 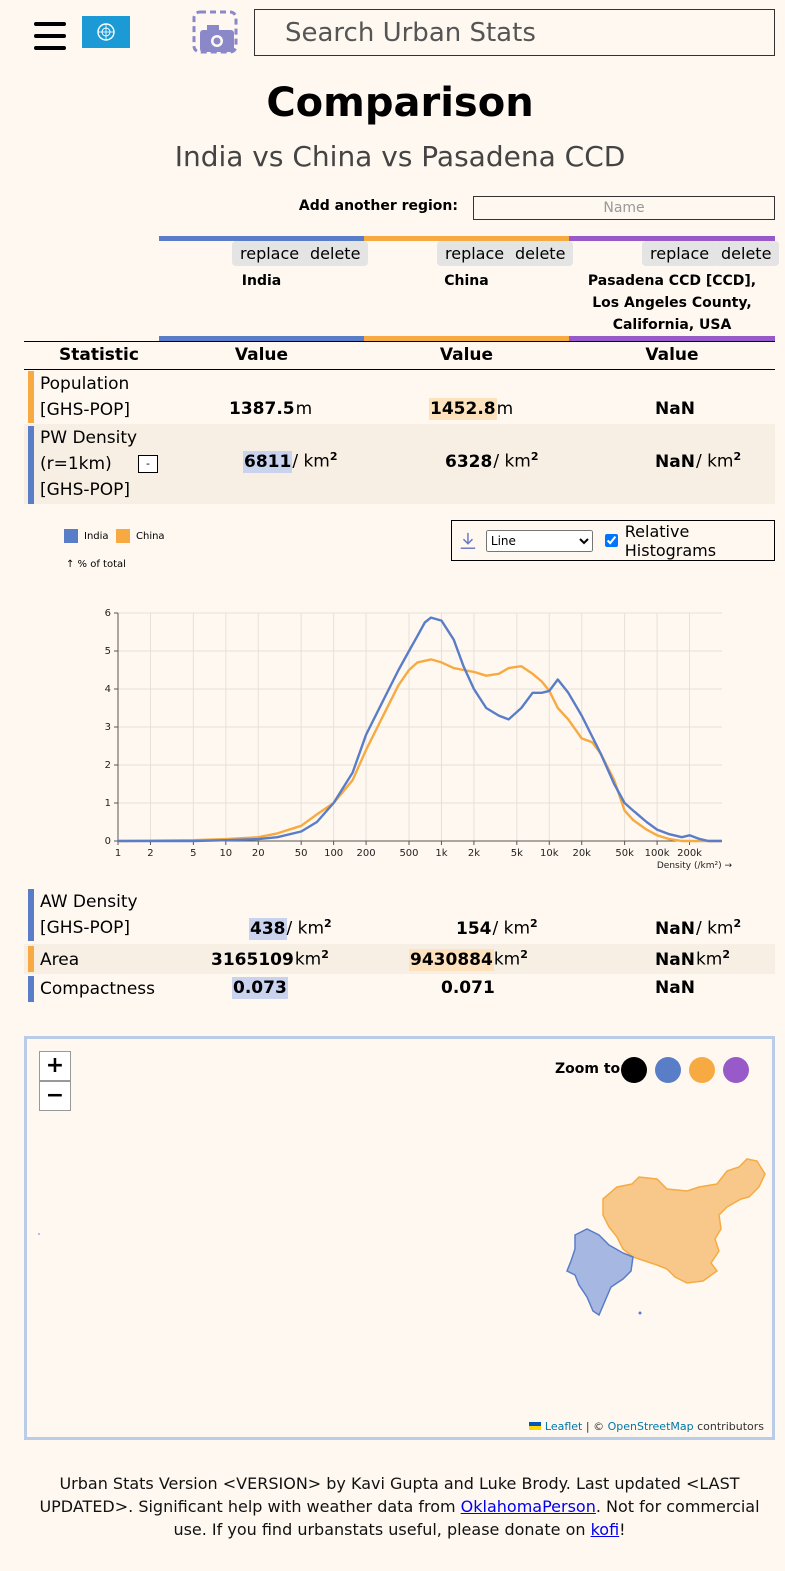 I want to click on table-row-compactness: Compactness 0.073 0.071 NaN, so click(x=399, y=990).